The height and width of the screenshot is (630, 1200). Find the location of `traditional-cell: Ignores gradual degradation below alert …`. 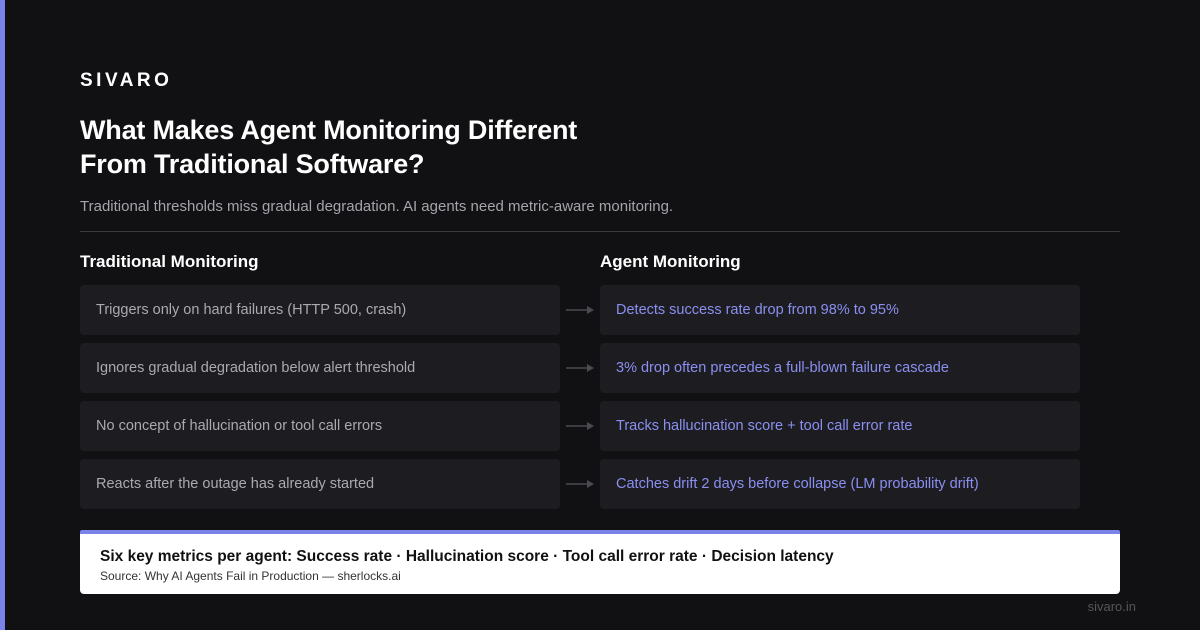

traditional-cell: Ignores gradual degradation below alert … is located at coordinates (320, 368).